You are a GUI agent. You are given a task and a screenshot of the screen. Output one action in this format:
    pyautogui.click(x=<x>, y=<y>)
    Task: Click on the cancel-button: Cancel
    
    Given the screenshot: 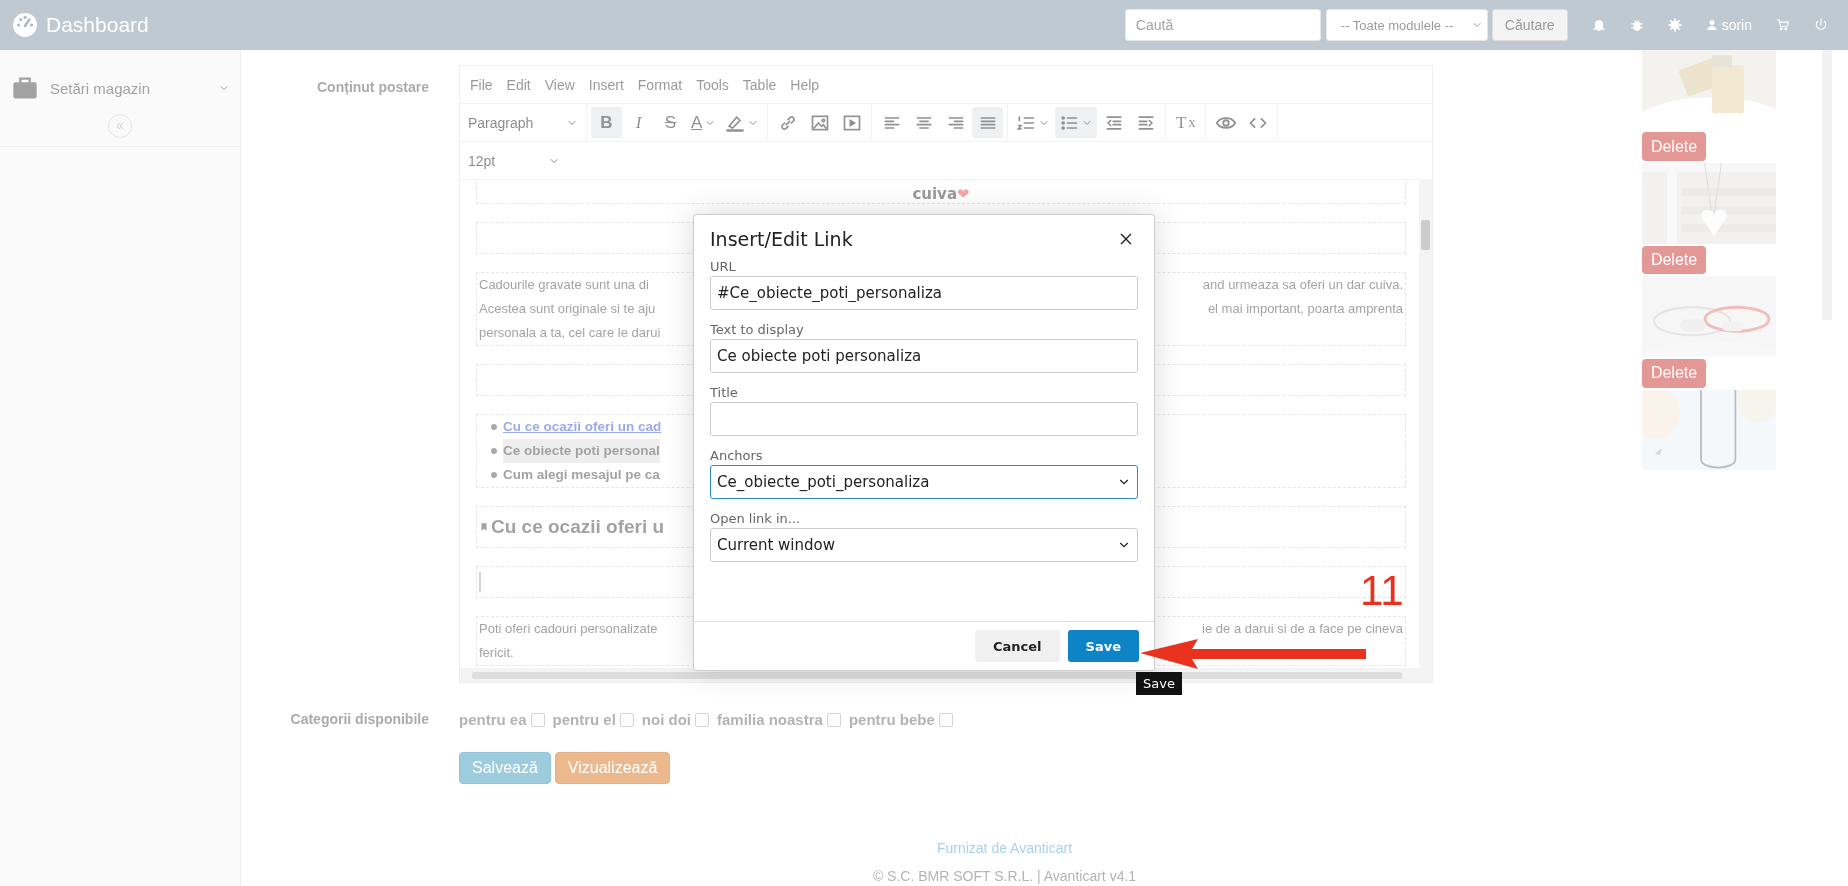 What is the action you would take?
    pyautogui.click(x=1017, y=646)
    